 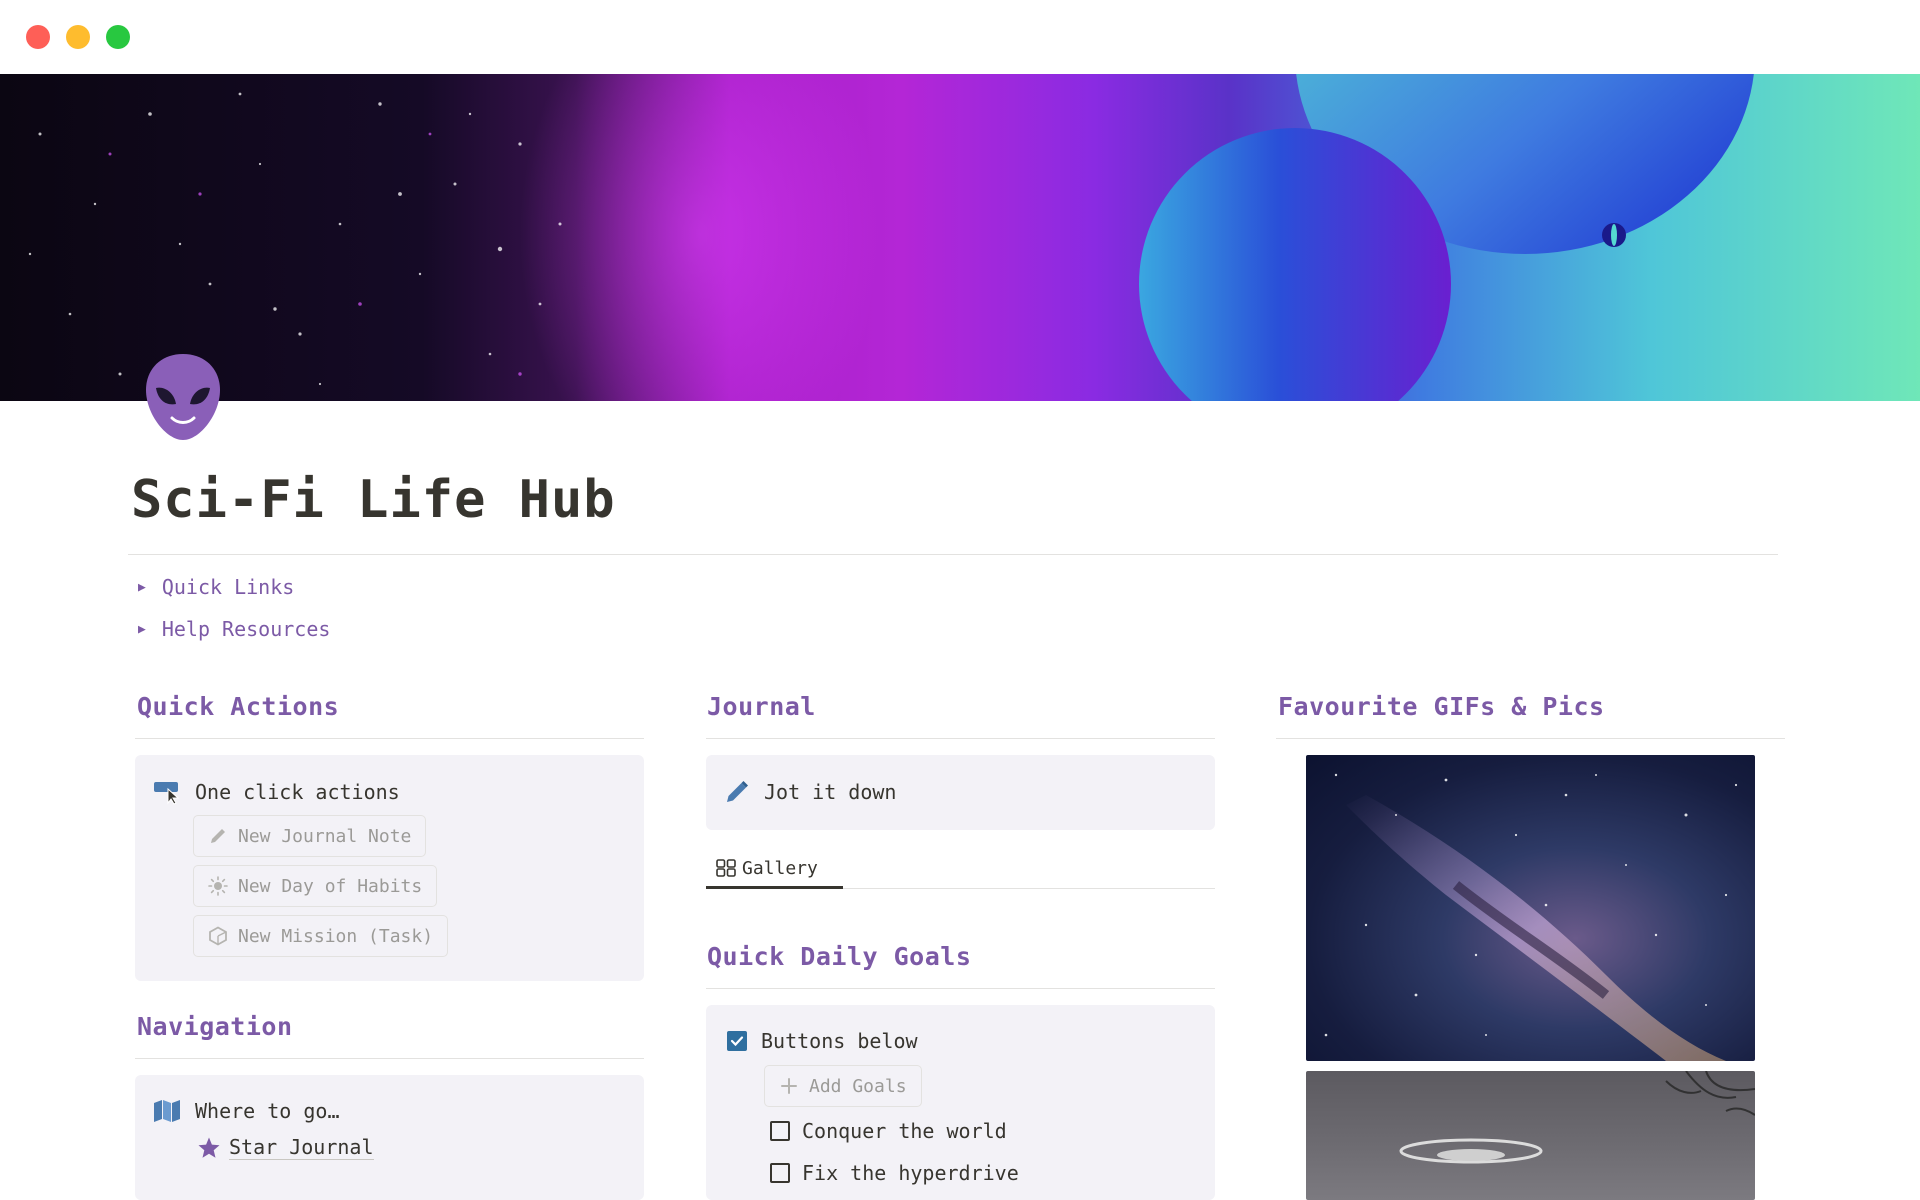 I want to click on callout-label: One click actions, so click(x=297, y=792).